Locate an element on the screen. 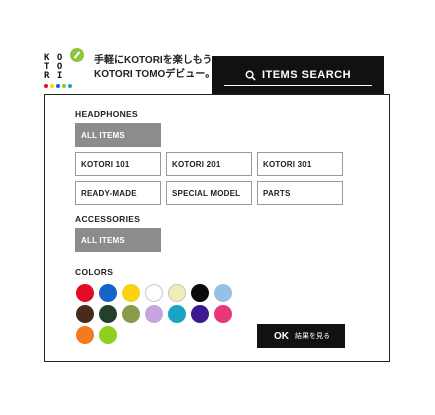 The height and width of the screenshot is (415, 435). search-underline is located at coordinates (298, 85).